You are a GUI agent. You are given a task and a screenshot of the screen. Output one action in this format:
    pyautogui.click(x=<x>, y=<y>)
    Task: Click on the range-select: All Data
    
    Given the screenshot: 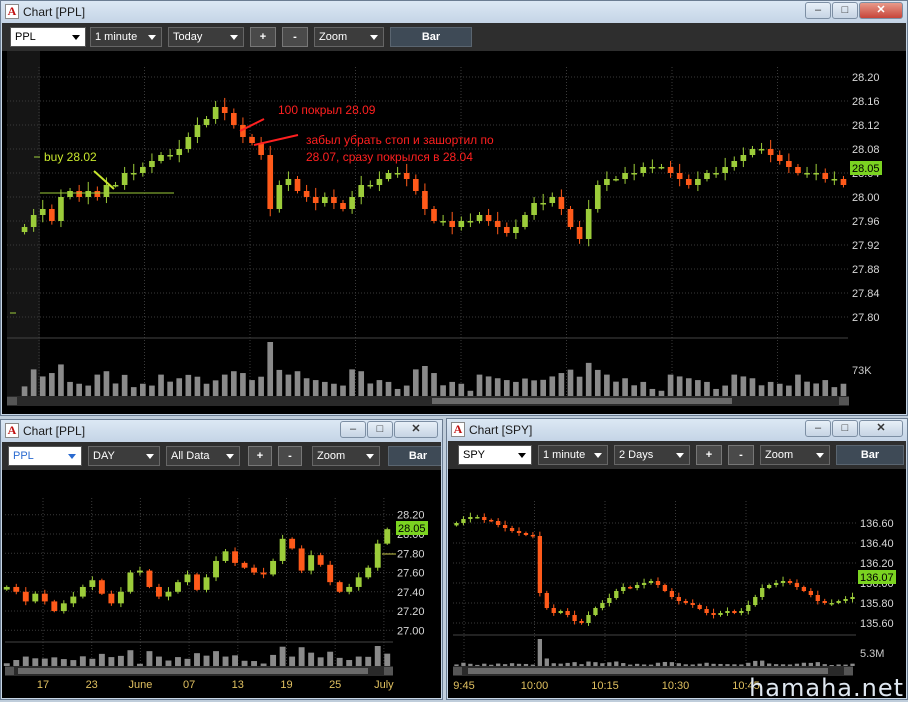 What is the action you would take?
    pyautogui.click(x=203, y=456)
    